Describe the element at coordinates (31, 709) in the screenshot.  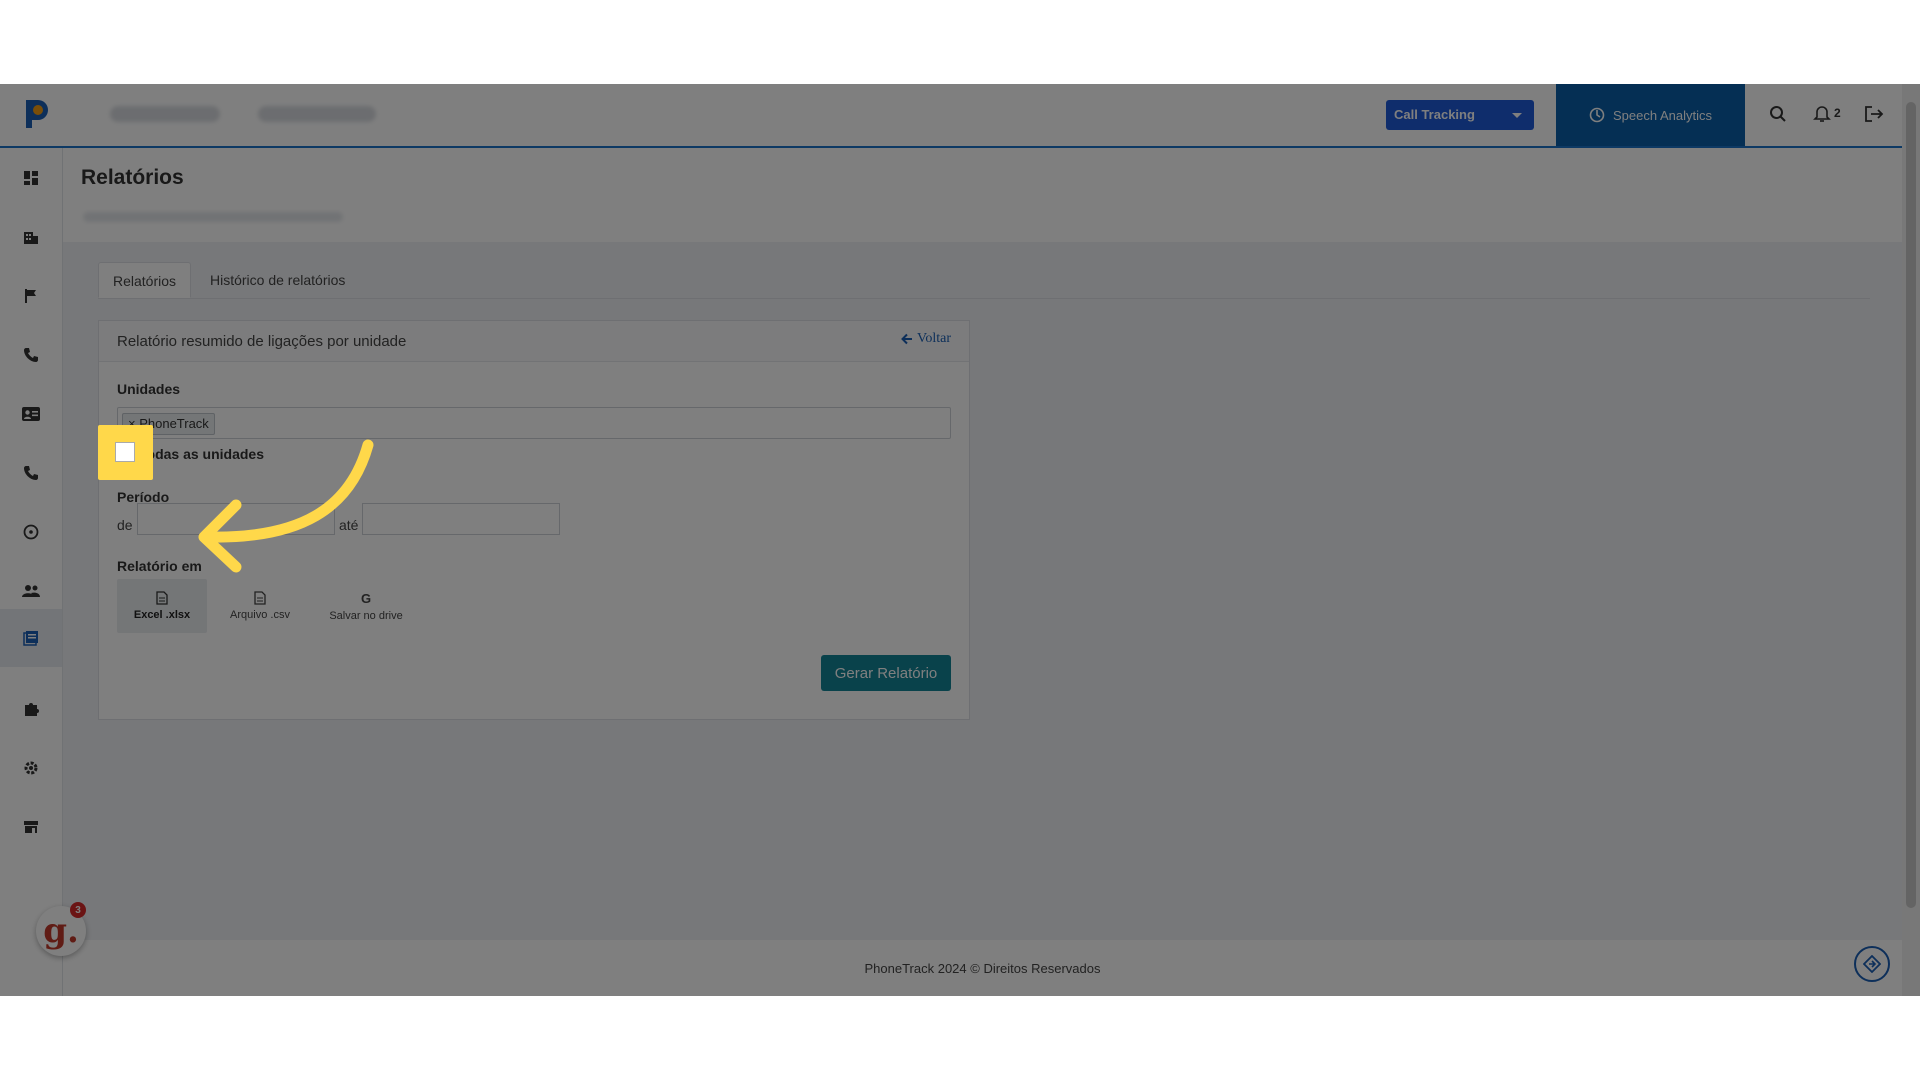
I see `puzzle-icon` at that location.